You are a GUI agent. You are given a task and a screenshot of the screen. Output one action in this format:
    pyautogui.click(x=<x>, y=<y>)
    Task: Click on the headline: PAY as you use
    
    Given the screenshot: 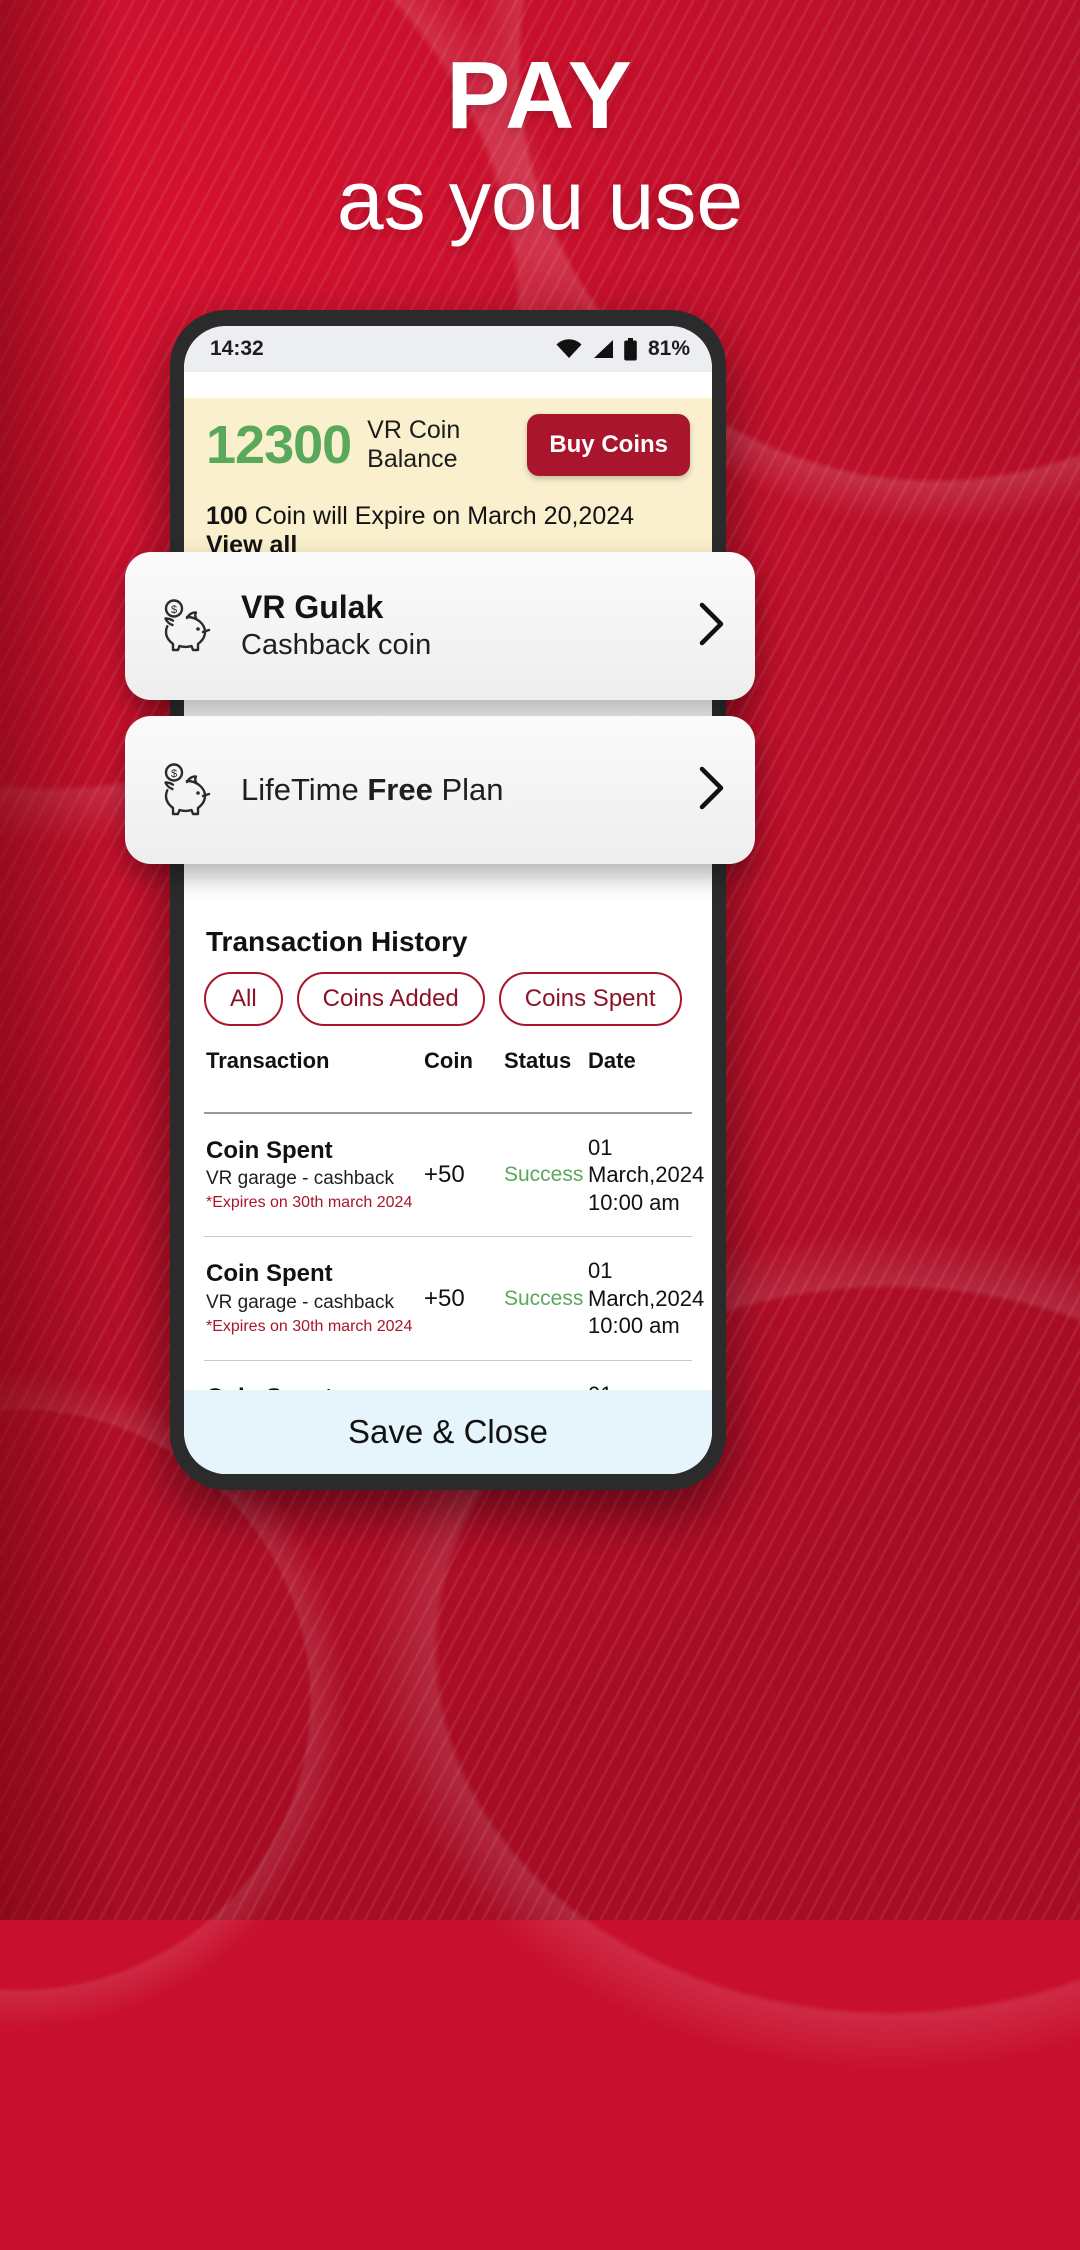 What is the action you would take?
    pyautogui.click(x=540, y=150)
    